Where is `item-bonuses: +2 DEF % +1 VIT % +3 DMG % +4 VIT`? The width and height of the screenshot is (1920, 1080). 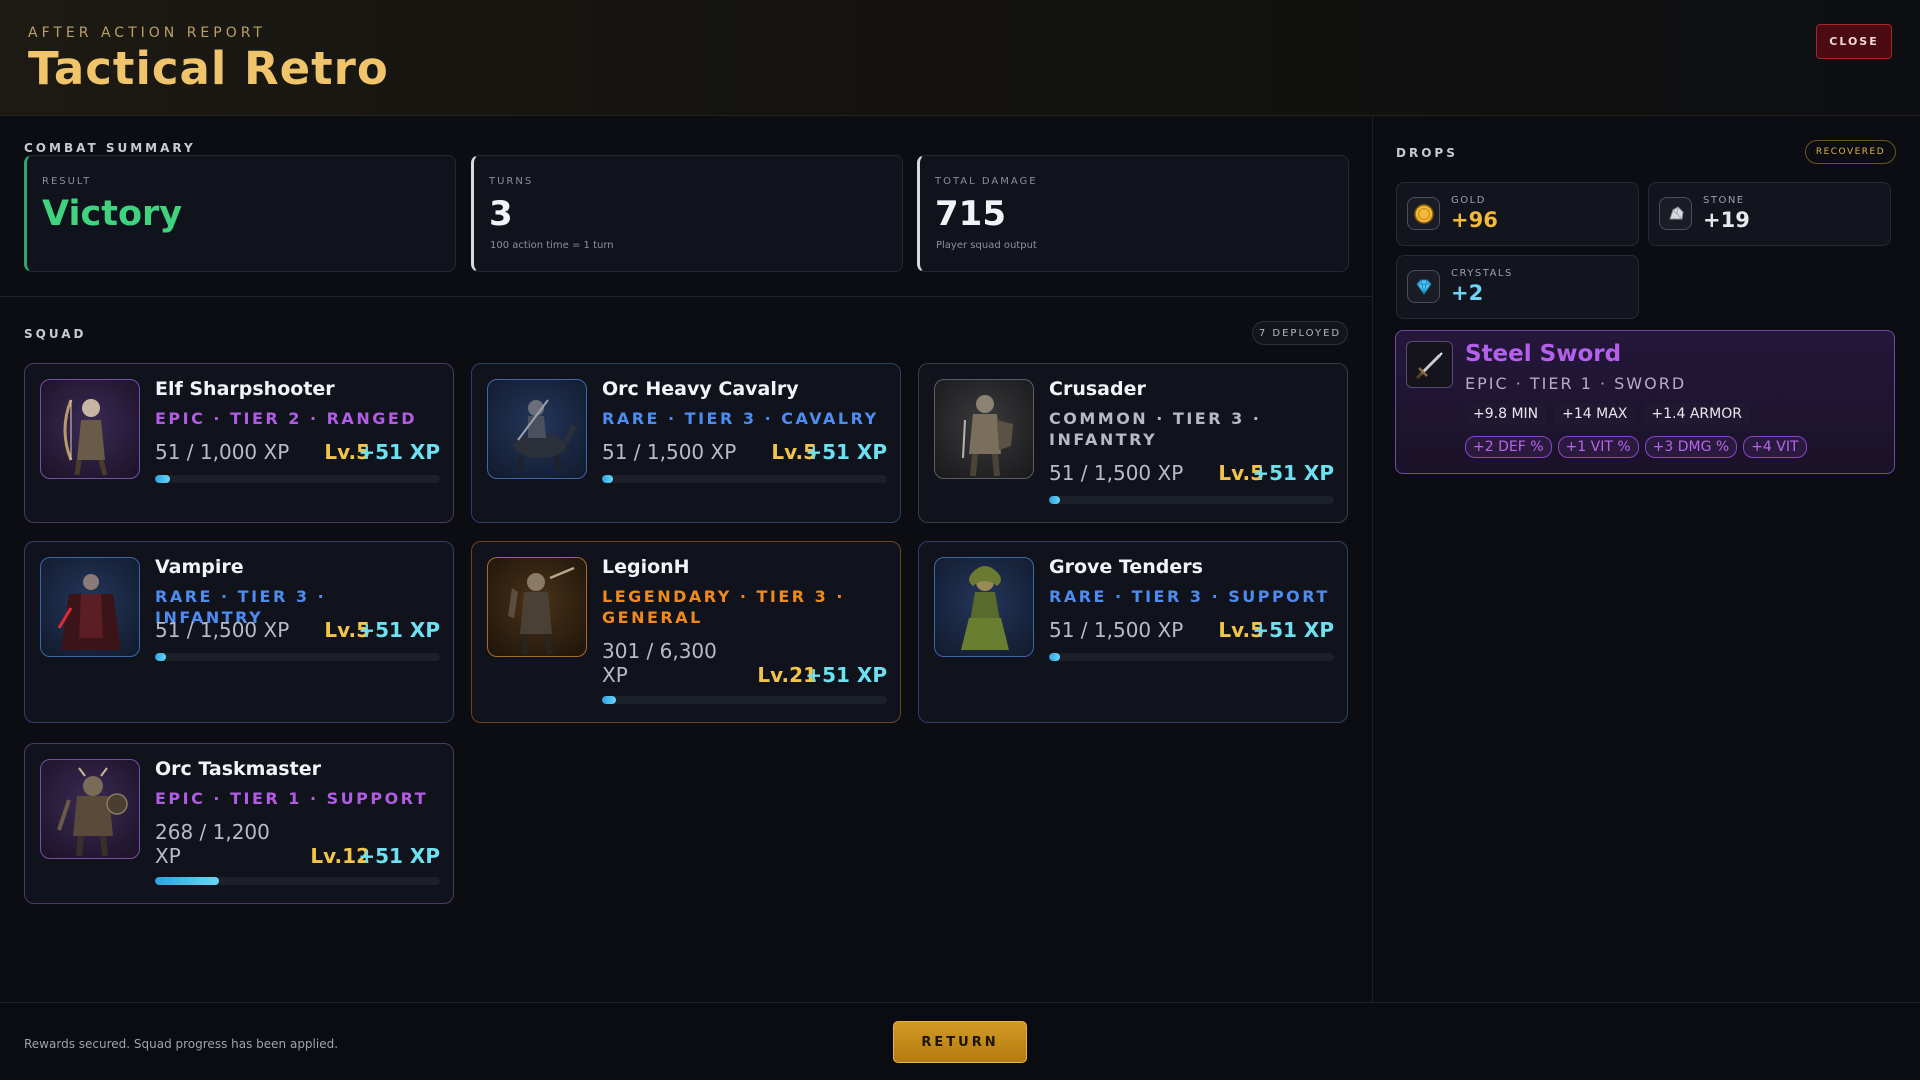
item-bonuses: +2 DEF % +1 VIT % +3 DMG % +4 VIT is located at coordinates (1636, 447).